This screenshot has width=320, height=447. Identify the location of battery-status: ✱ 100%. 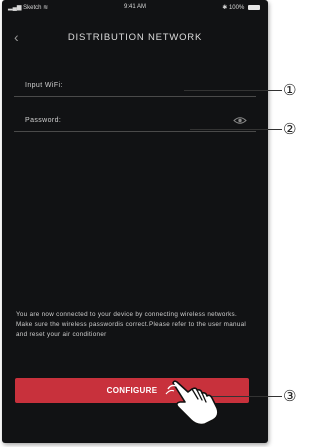
(241, 7).